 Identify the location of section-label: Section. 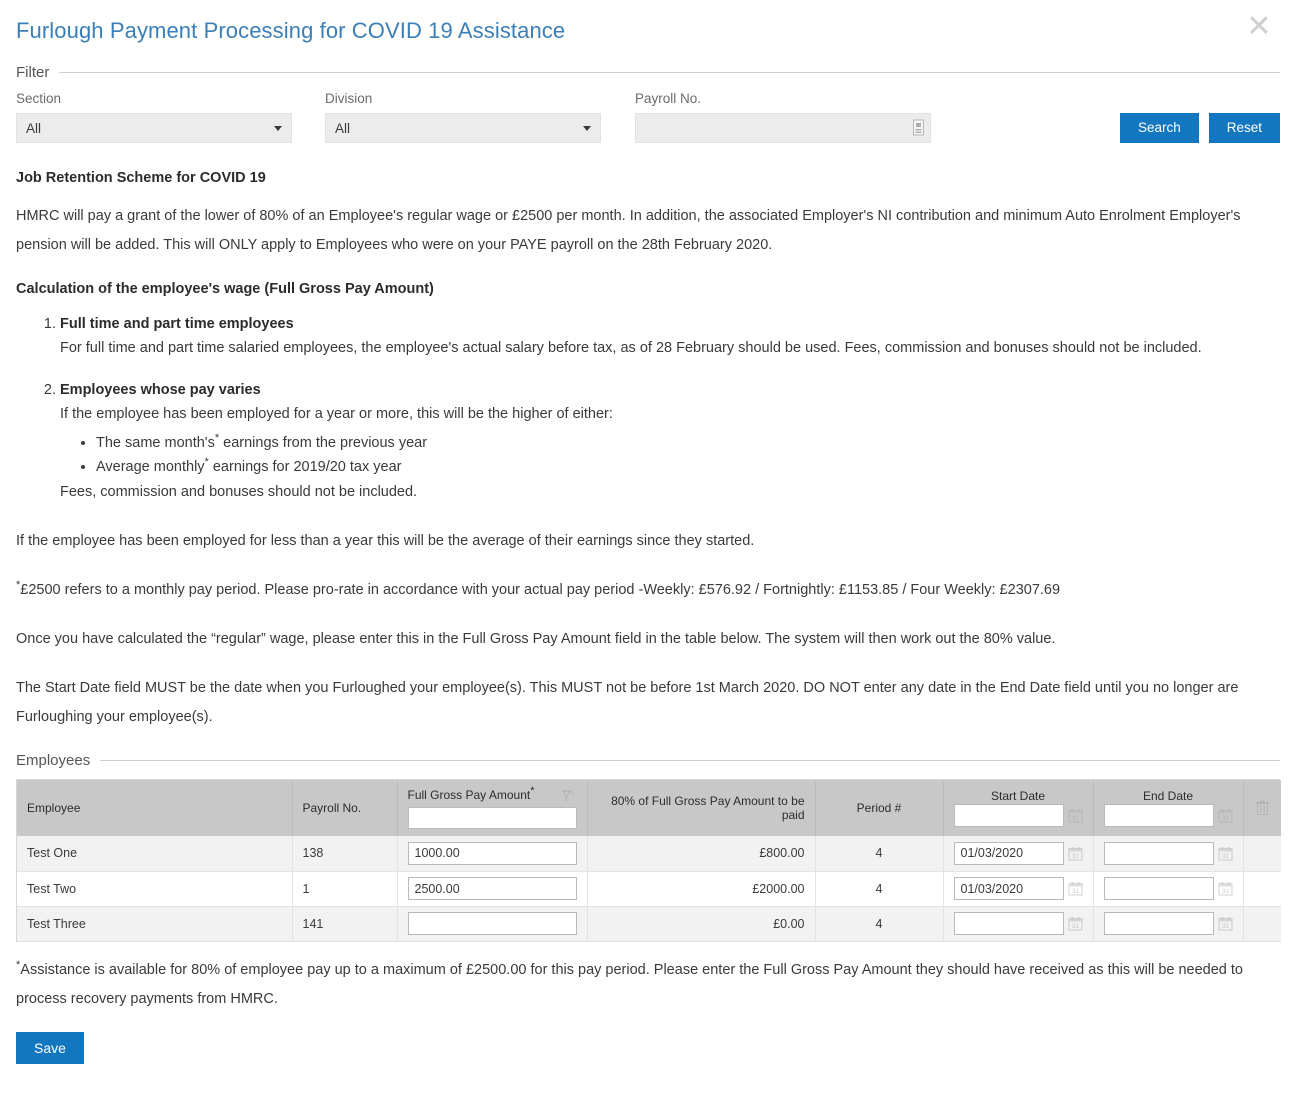
(39, 98).